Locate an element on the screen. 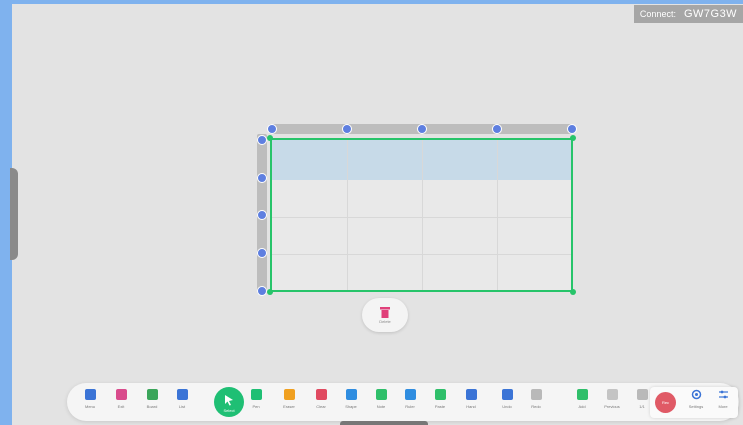 The image size is (743, 425). hand-icon is located at coordinates (471, 394).